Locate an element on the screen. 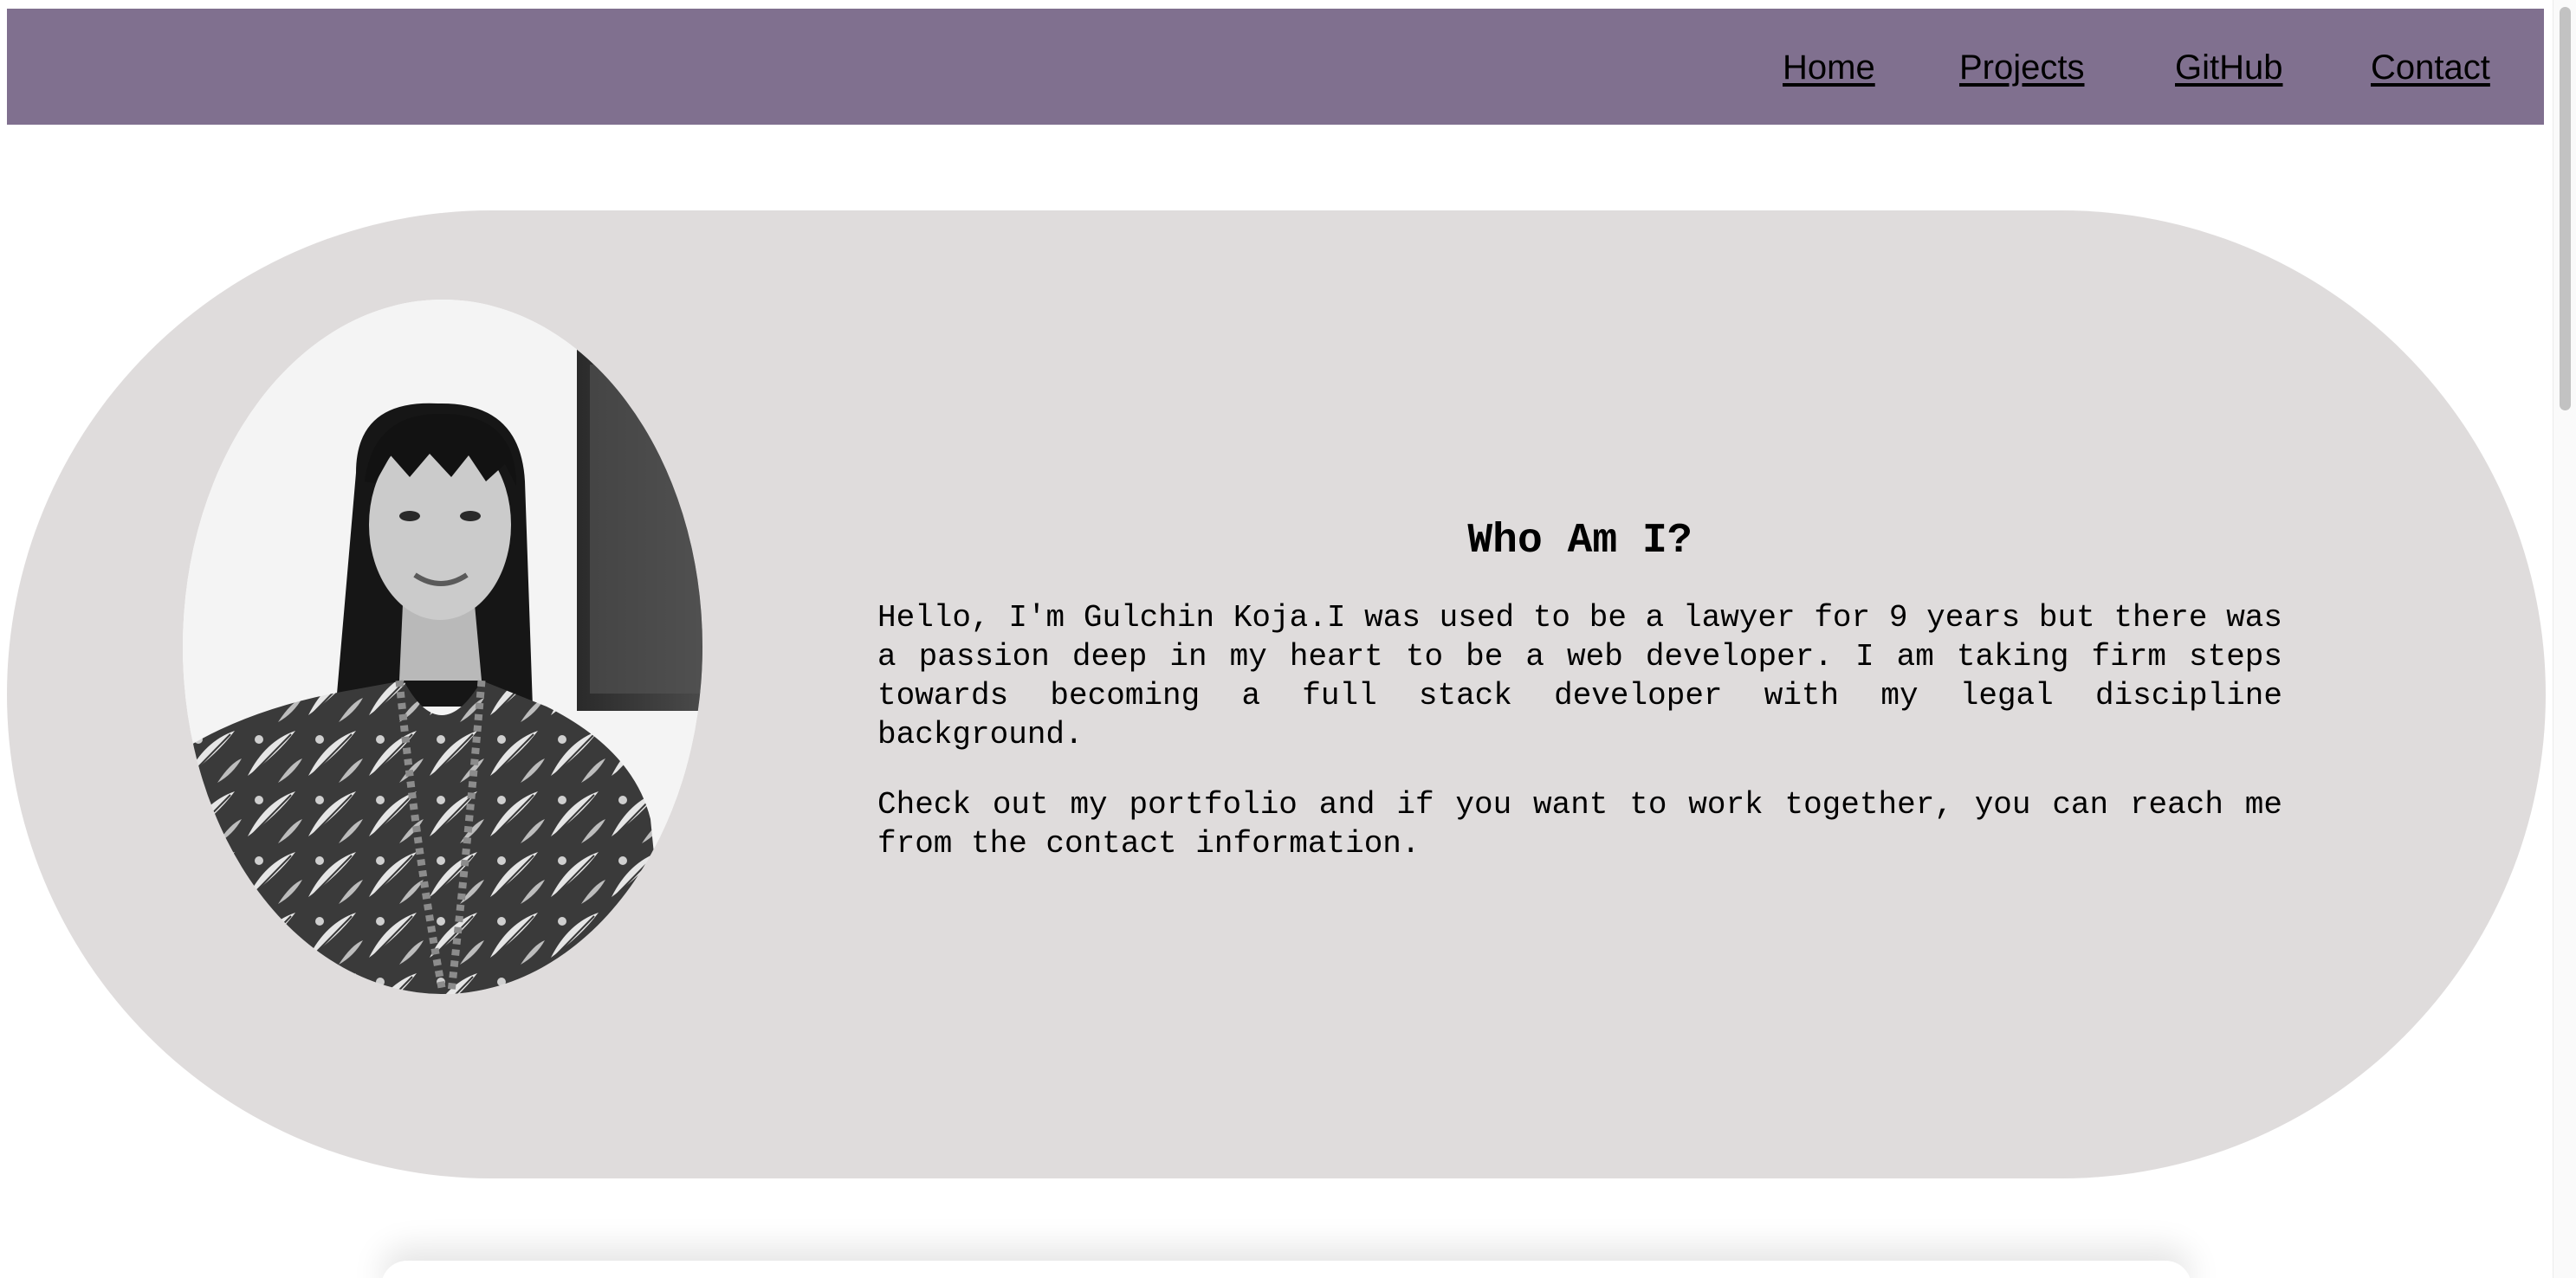 This screenshot has height=1278, width=2576. scrollbar-thumb is located at coordinates (2565, 208).